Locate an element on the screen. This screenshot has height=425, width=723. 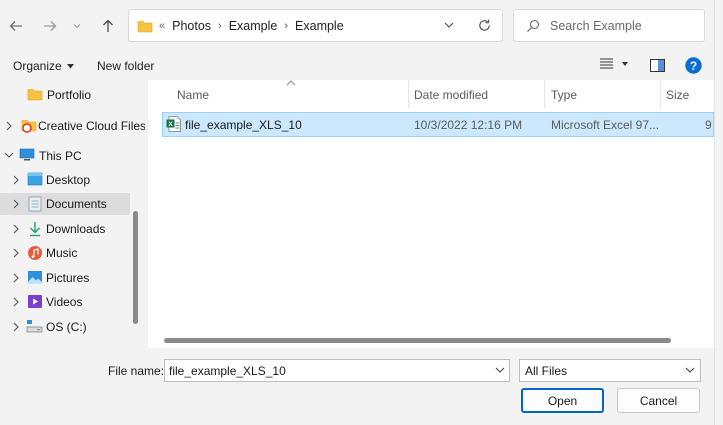
change-view-button is located at coordinates (614, 63).